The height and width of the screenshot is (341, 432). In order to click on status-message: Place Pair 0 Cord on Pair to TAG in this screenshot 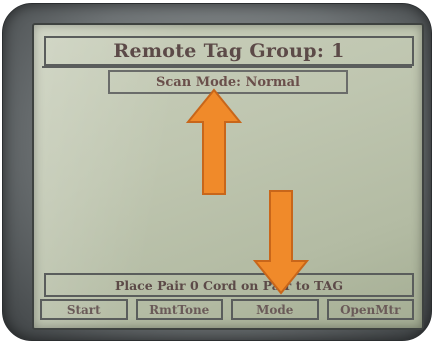, I will do `click(229, 285)`.